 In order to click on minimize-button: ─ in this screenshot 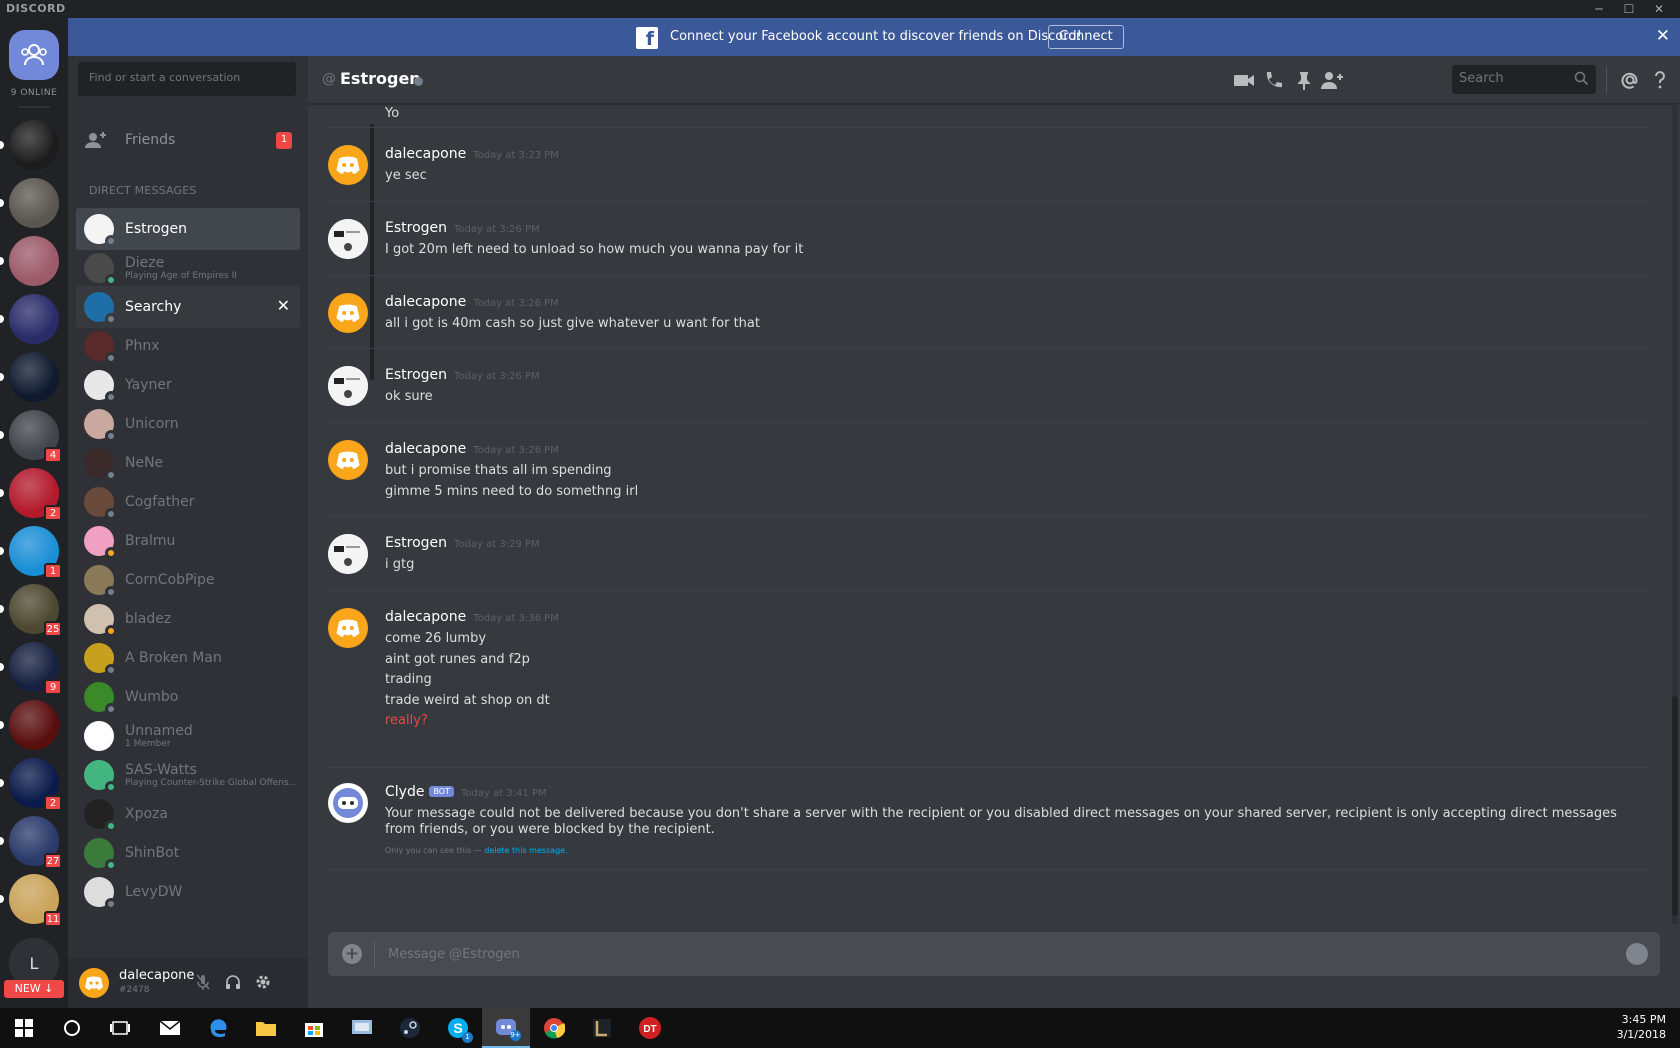, I will do `click(1599, 9)`.